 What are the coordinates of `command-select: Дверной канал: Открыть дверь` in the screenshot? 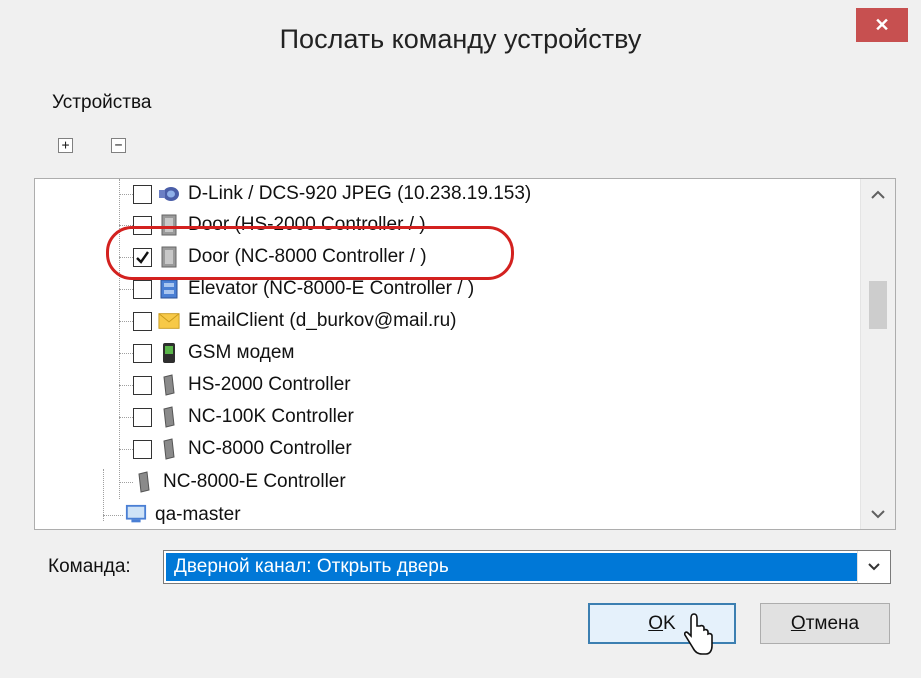 It's located at (527, 567).